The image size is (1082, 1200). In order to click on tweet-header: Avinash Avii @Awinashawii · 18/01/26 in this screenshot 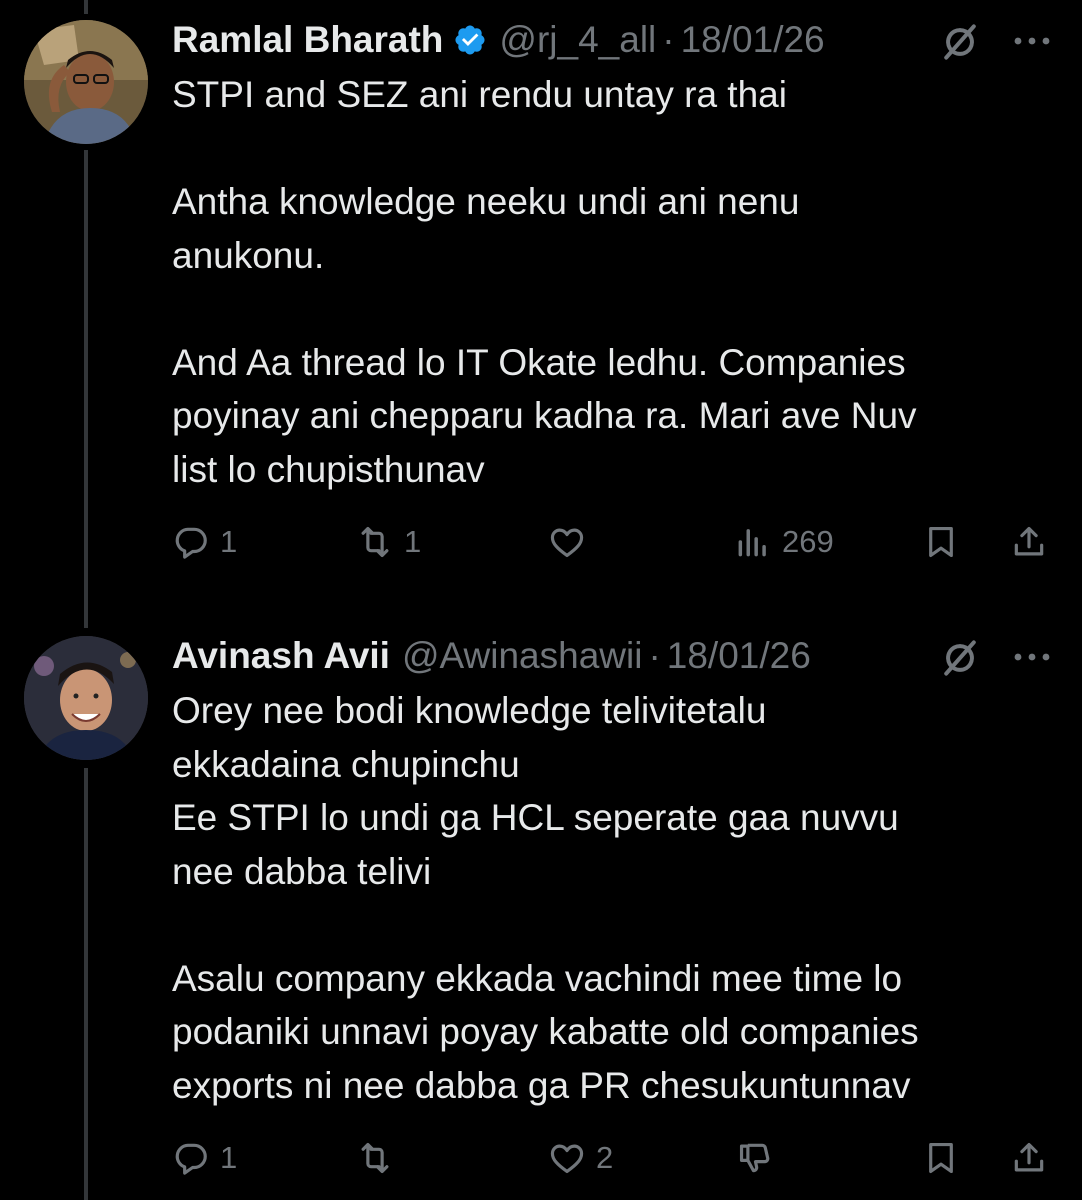, I will do `click(491, 656)`.